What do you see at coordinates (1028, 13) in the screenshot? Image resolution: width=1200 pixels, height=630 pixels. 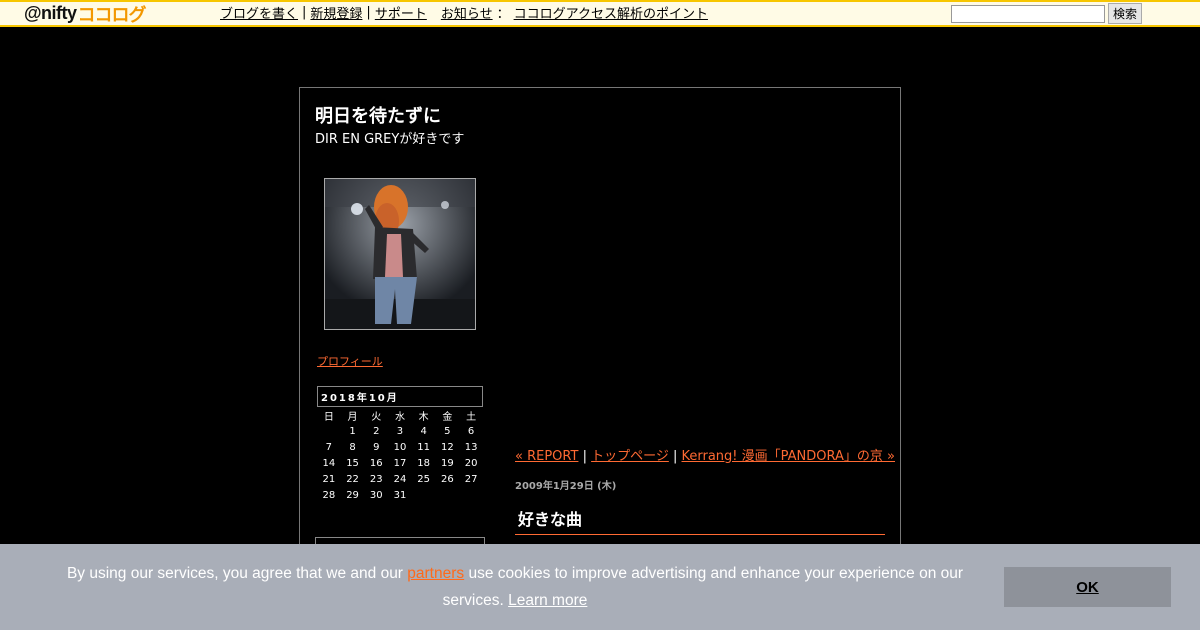 I see `search-input` at bounding box center [1028, 13].